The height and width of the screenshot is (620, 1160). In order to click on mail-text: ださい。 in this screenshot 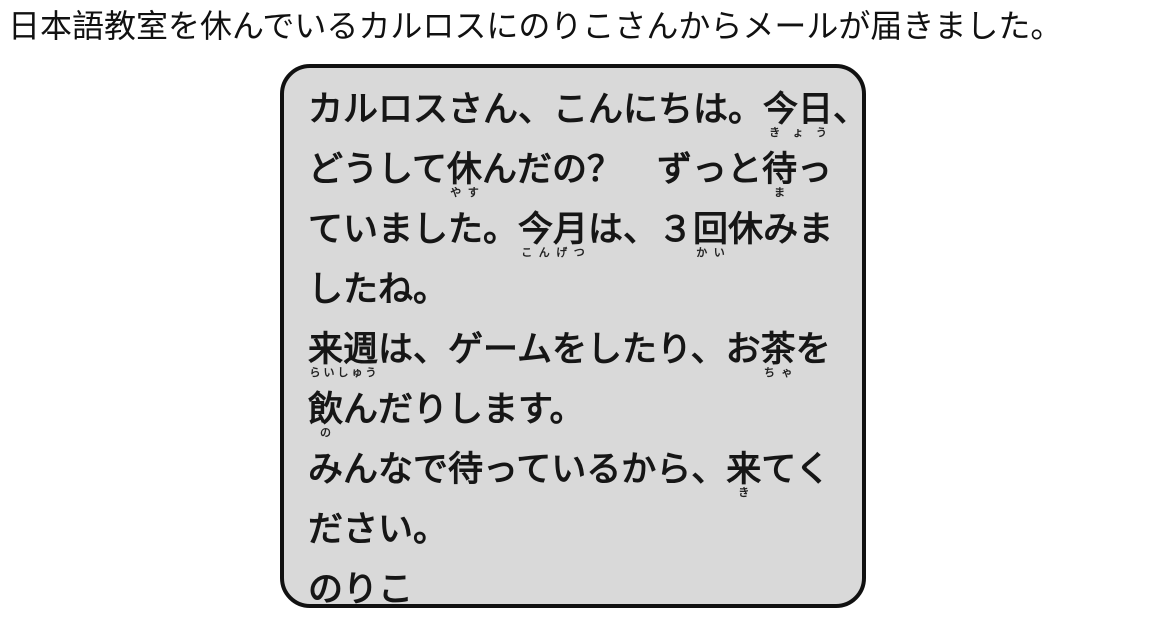, I will do `click(378, 530)`.